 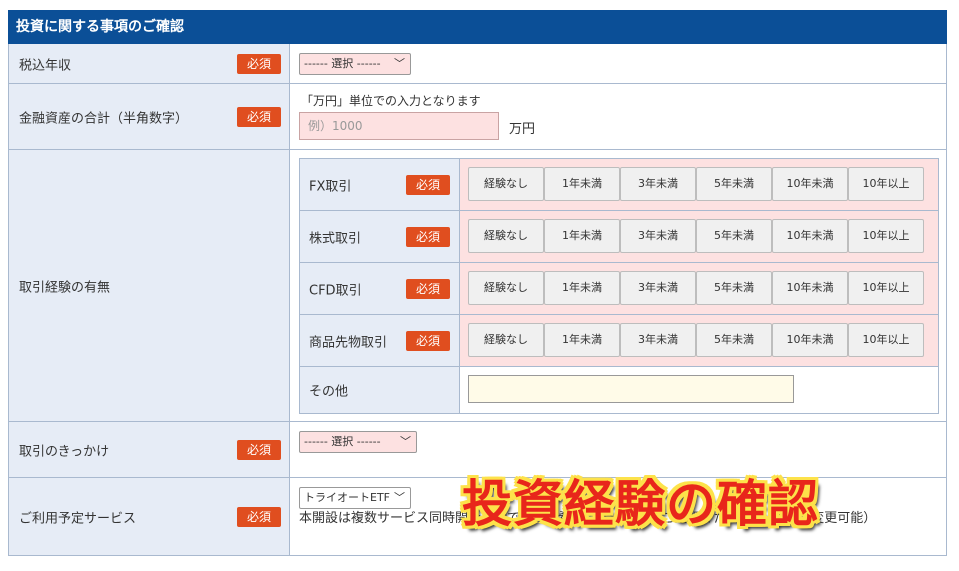 What do you see at coordinates (734, 184) in the screenshot?
I see `fx-option-lt5: 5年未満` at bounding box center [734, 184].